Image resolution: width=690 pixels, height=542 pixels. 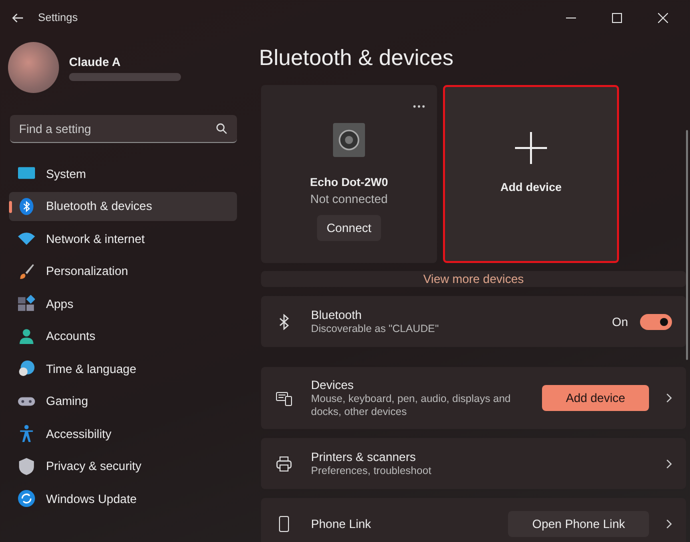 What do you see at coordinates (349, 228) in the screenshot?
I see `connect-button: Connect` at bounding box center [349, 228].